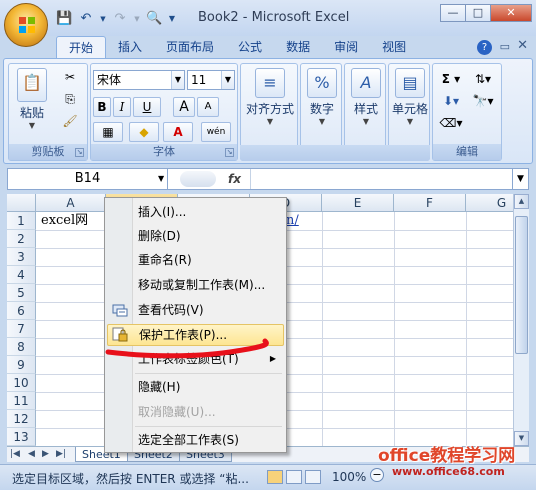 The width and height of the screenshot is (536, 490). What do you see at coordinates (292, 221) in the screenshot?
I see `cell-d1: n/` at bounding box center [292, 221].